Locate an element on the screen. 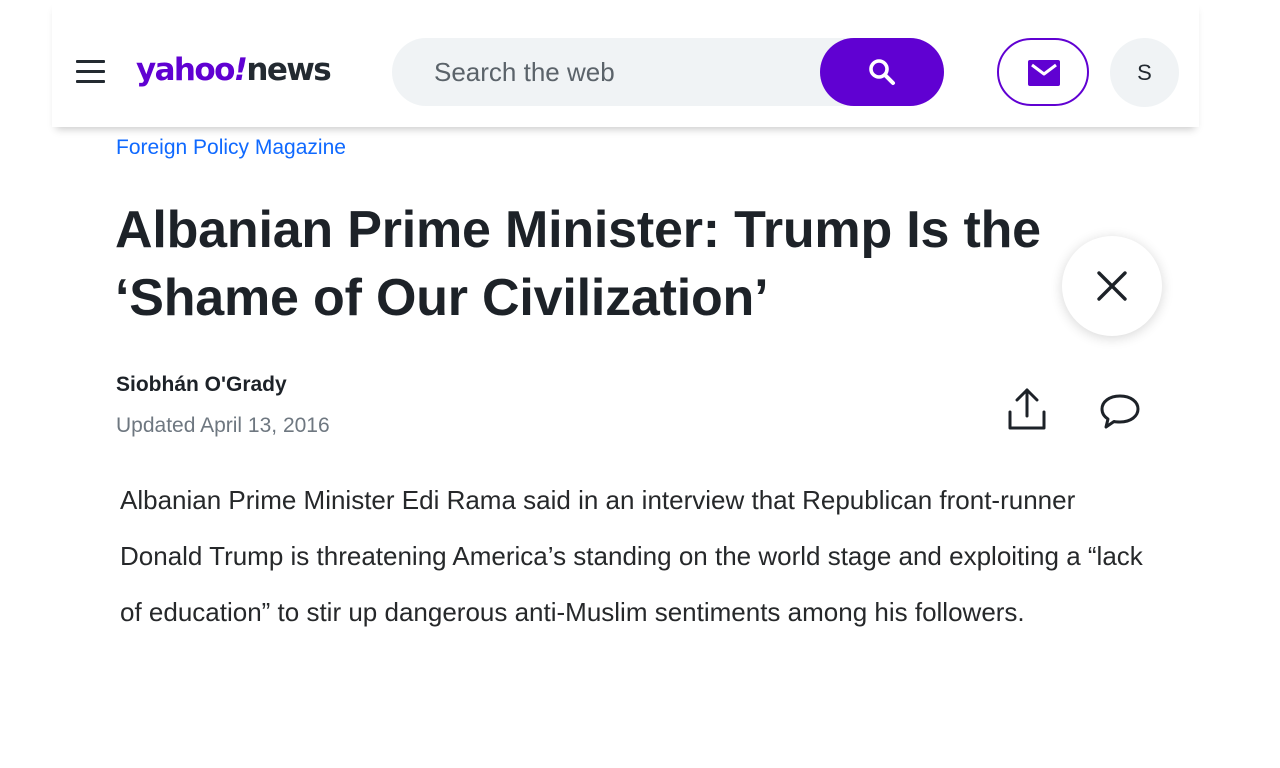 Image resolution: width=1280 pixels, height=768 pixels. mail-button is located at coordinates (1043, 72).